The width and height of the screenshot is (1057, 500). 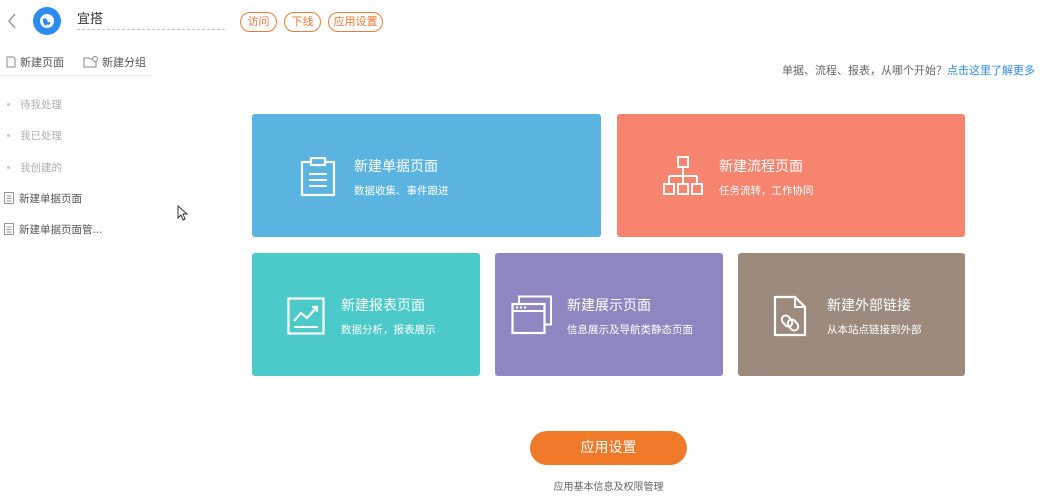 I want to click on new-external-link-card: 新建外部链接 从本站点链接到外部, so click(x=851, y=314).